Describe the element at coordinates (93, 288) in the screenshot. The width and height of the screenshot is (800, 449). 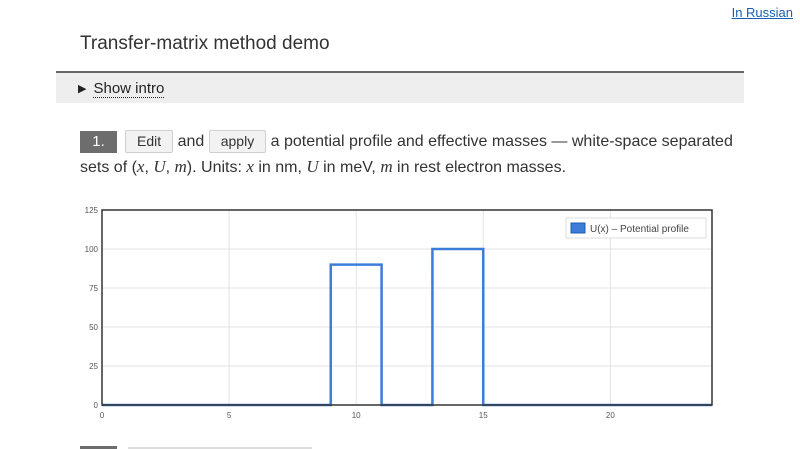
I see `y-tick-label: 75` at that location.